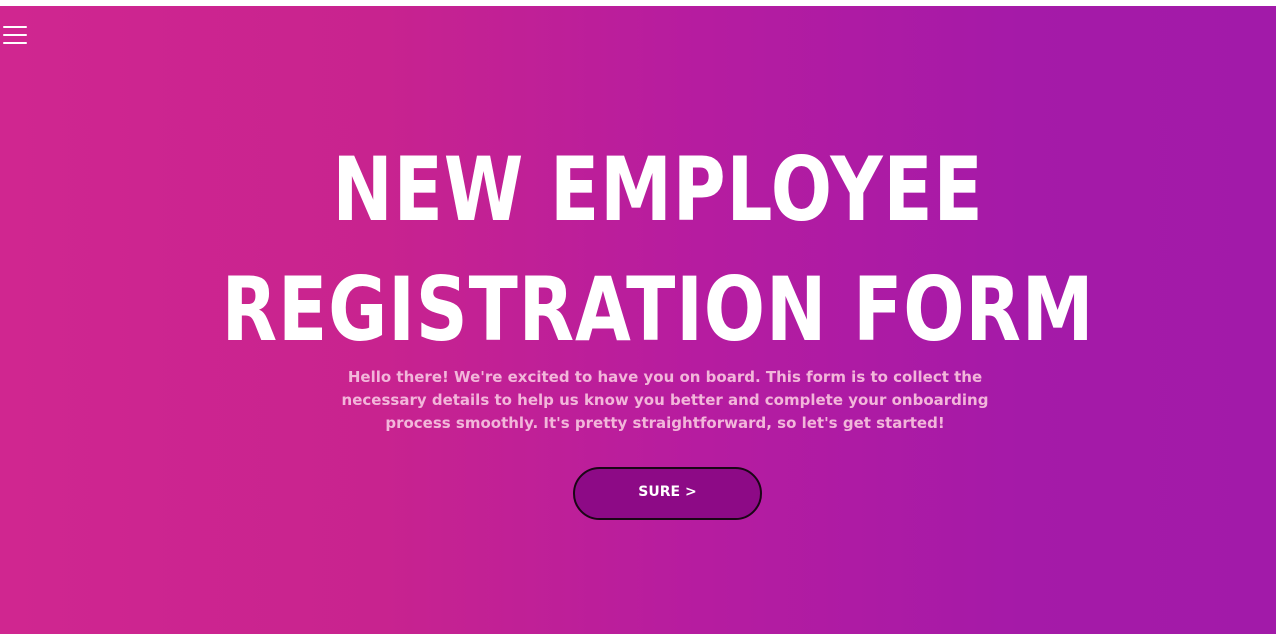  What do you see at coordinates (658, 309) in the screenshot?
I see `title-line-2: REGISTRATION FORM` at bounding box center [658, 309].